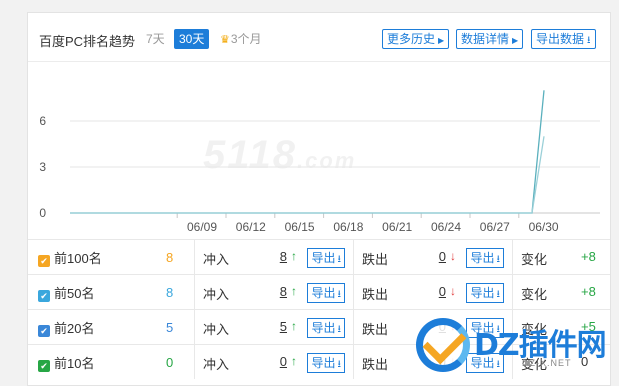 The height and width of the screenshot is (386, 619). I want to click on data-details-label: 数据详情, so click(485, 39).